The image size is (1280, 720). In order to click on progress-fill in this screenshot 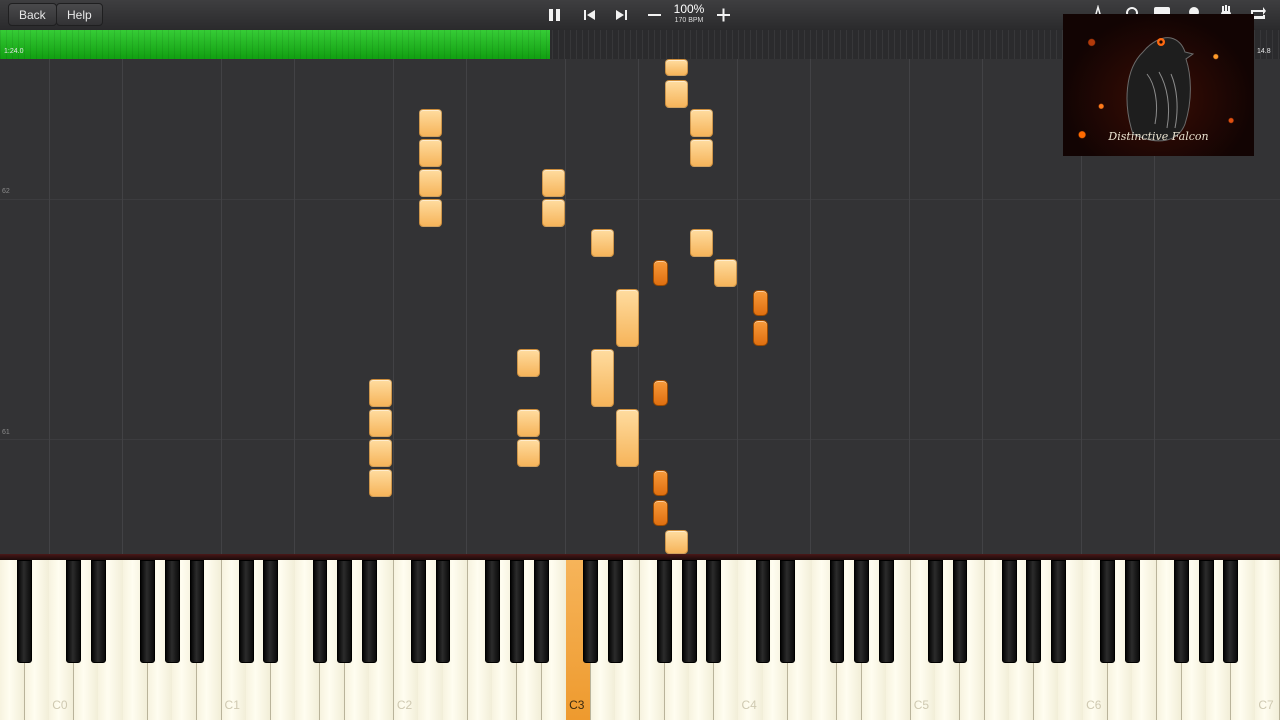, I will do `click(275, 44)`.